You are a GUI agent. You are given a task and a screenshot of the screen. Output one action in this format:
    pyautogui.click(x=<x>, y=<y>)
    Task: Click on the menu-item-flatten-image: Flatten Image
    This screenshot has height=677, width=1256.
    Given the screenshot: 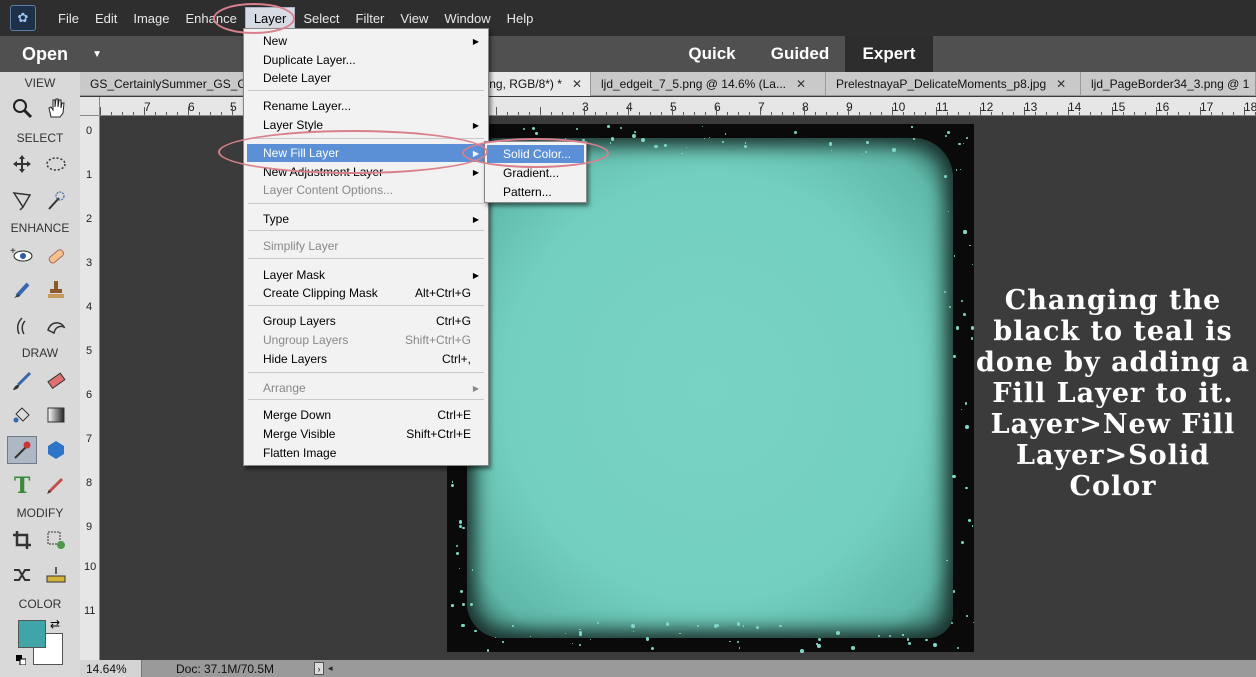 What is the action you would take?
    pyautogui.click(x=366, y=453)
    